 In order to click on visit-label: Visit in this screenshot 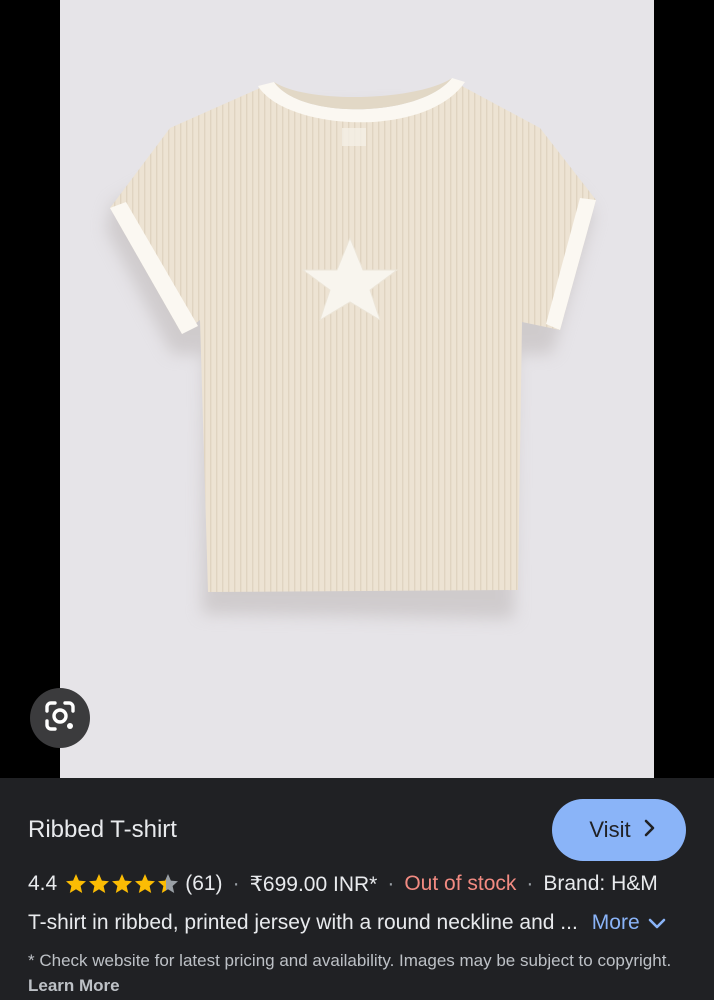, I will do `click(610, 829)`.